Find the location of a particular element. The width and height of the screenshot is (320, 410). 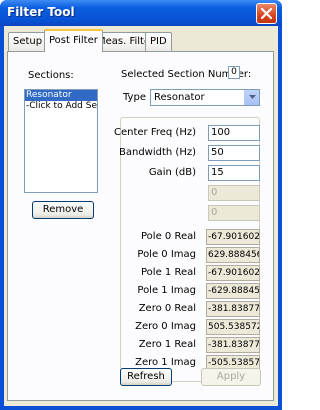

zero-0-imag-label: Zero 0 Imag is located at coordinates (165, 326).